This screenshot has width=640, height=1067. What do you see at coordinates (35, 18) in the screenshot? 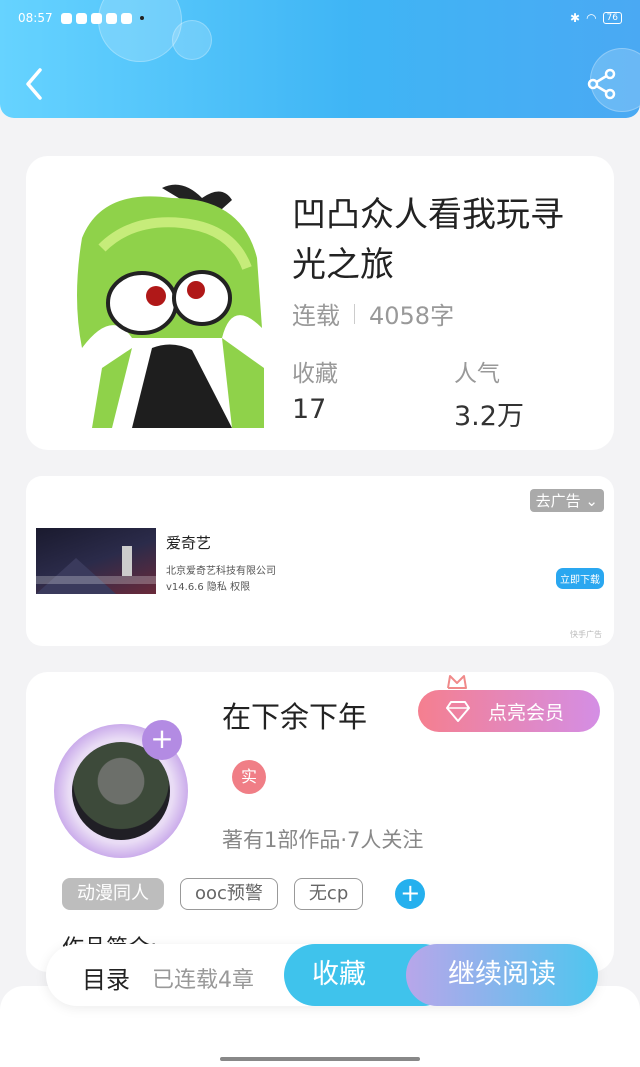
I see `status-time: 08:57` at bounding box center [35, 18].